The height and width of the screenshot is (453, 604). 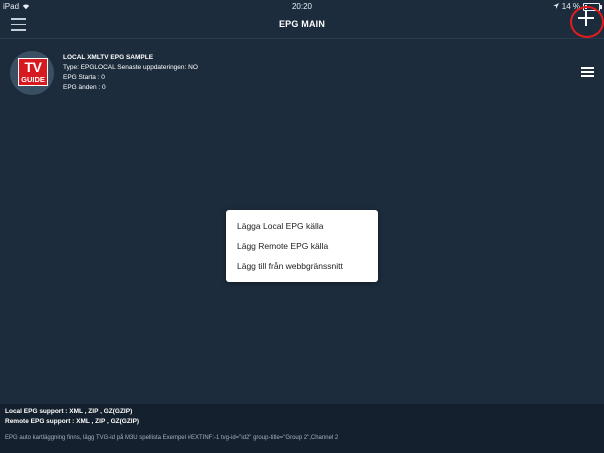 What do you see at coordinates (586, 18) in the screenshot?
I see `add-epg-button` at bounding box center [586, 18].